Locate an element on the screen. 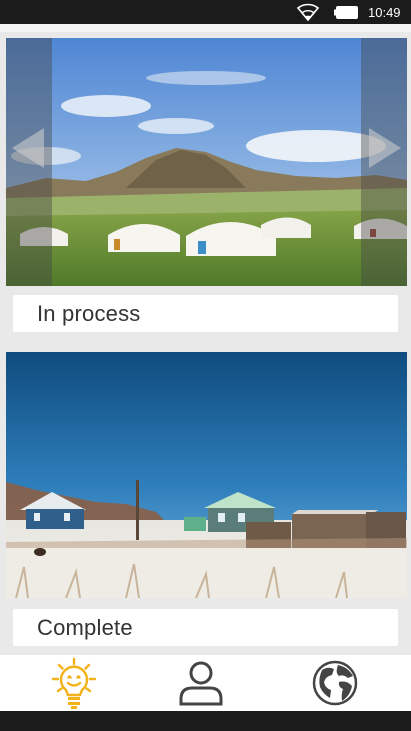  nav-tab-world is located at coordinates (334, 683).